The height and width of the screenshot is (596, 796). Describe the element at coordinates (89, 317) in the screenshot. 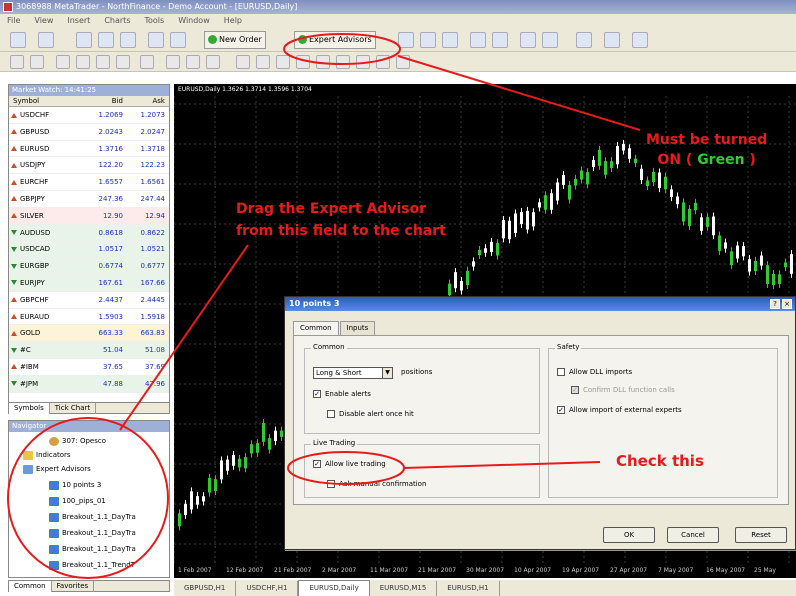

I see `market-watch-row: EURAUD 1.5903 1.5918` at that location.